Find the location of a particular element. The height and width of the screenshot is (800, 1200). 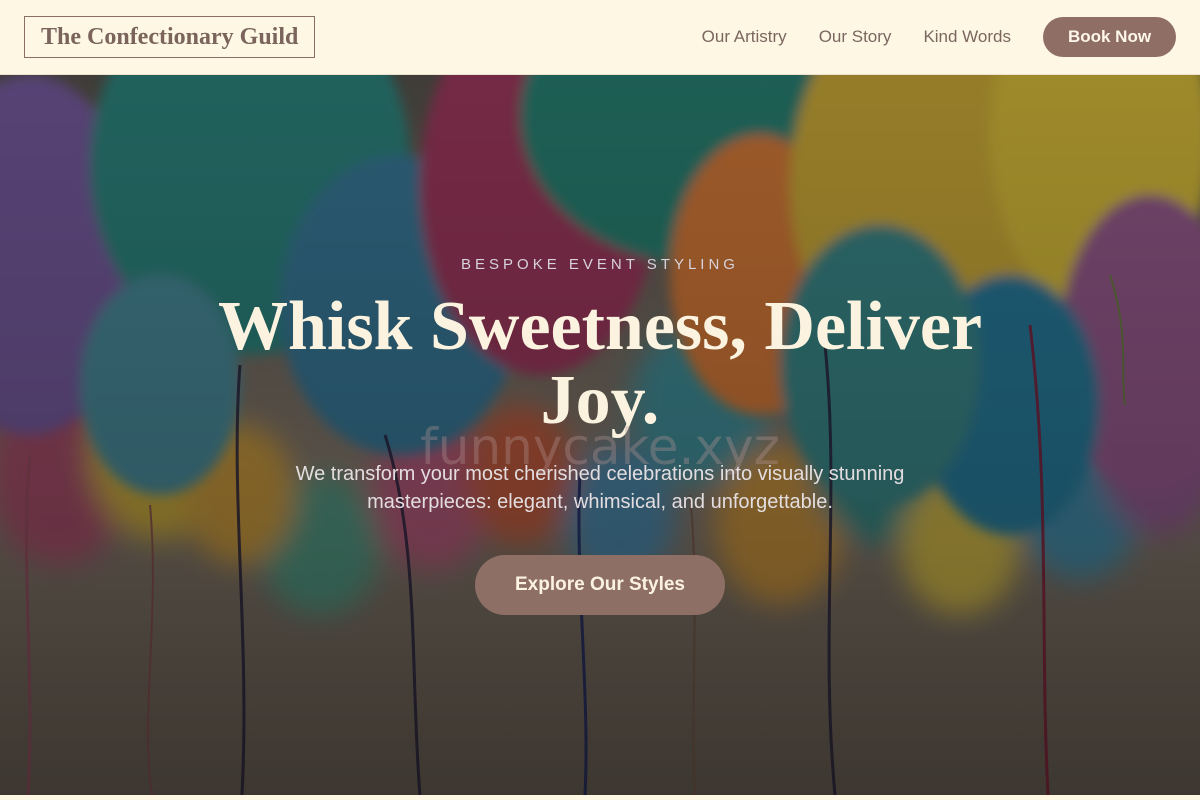

hero-headline: Whisk Sweetness, Deliver Joy. is located at coordinates (600, 363).